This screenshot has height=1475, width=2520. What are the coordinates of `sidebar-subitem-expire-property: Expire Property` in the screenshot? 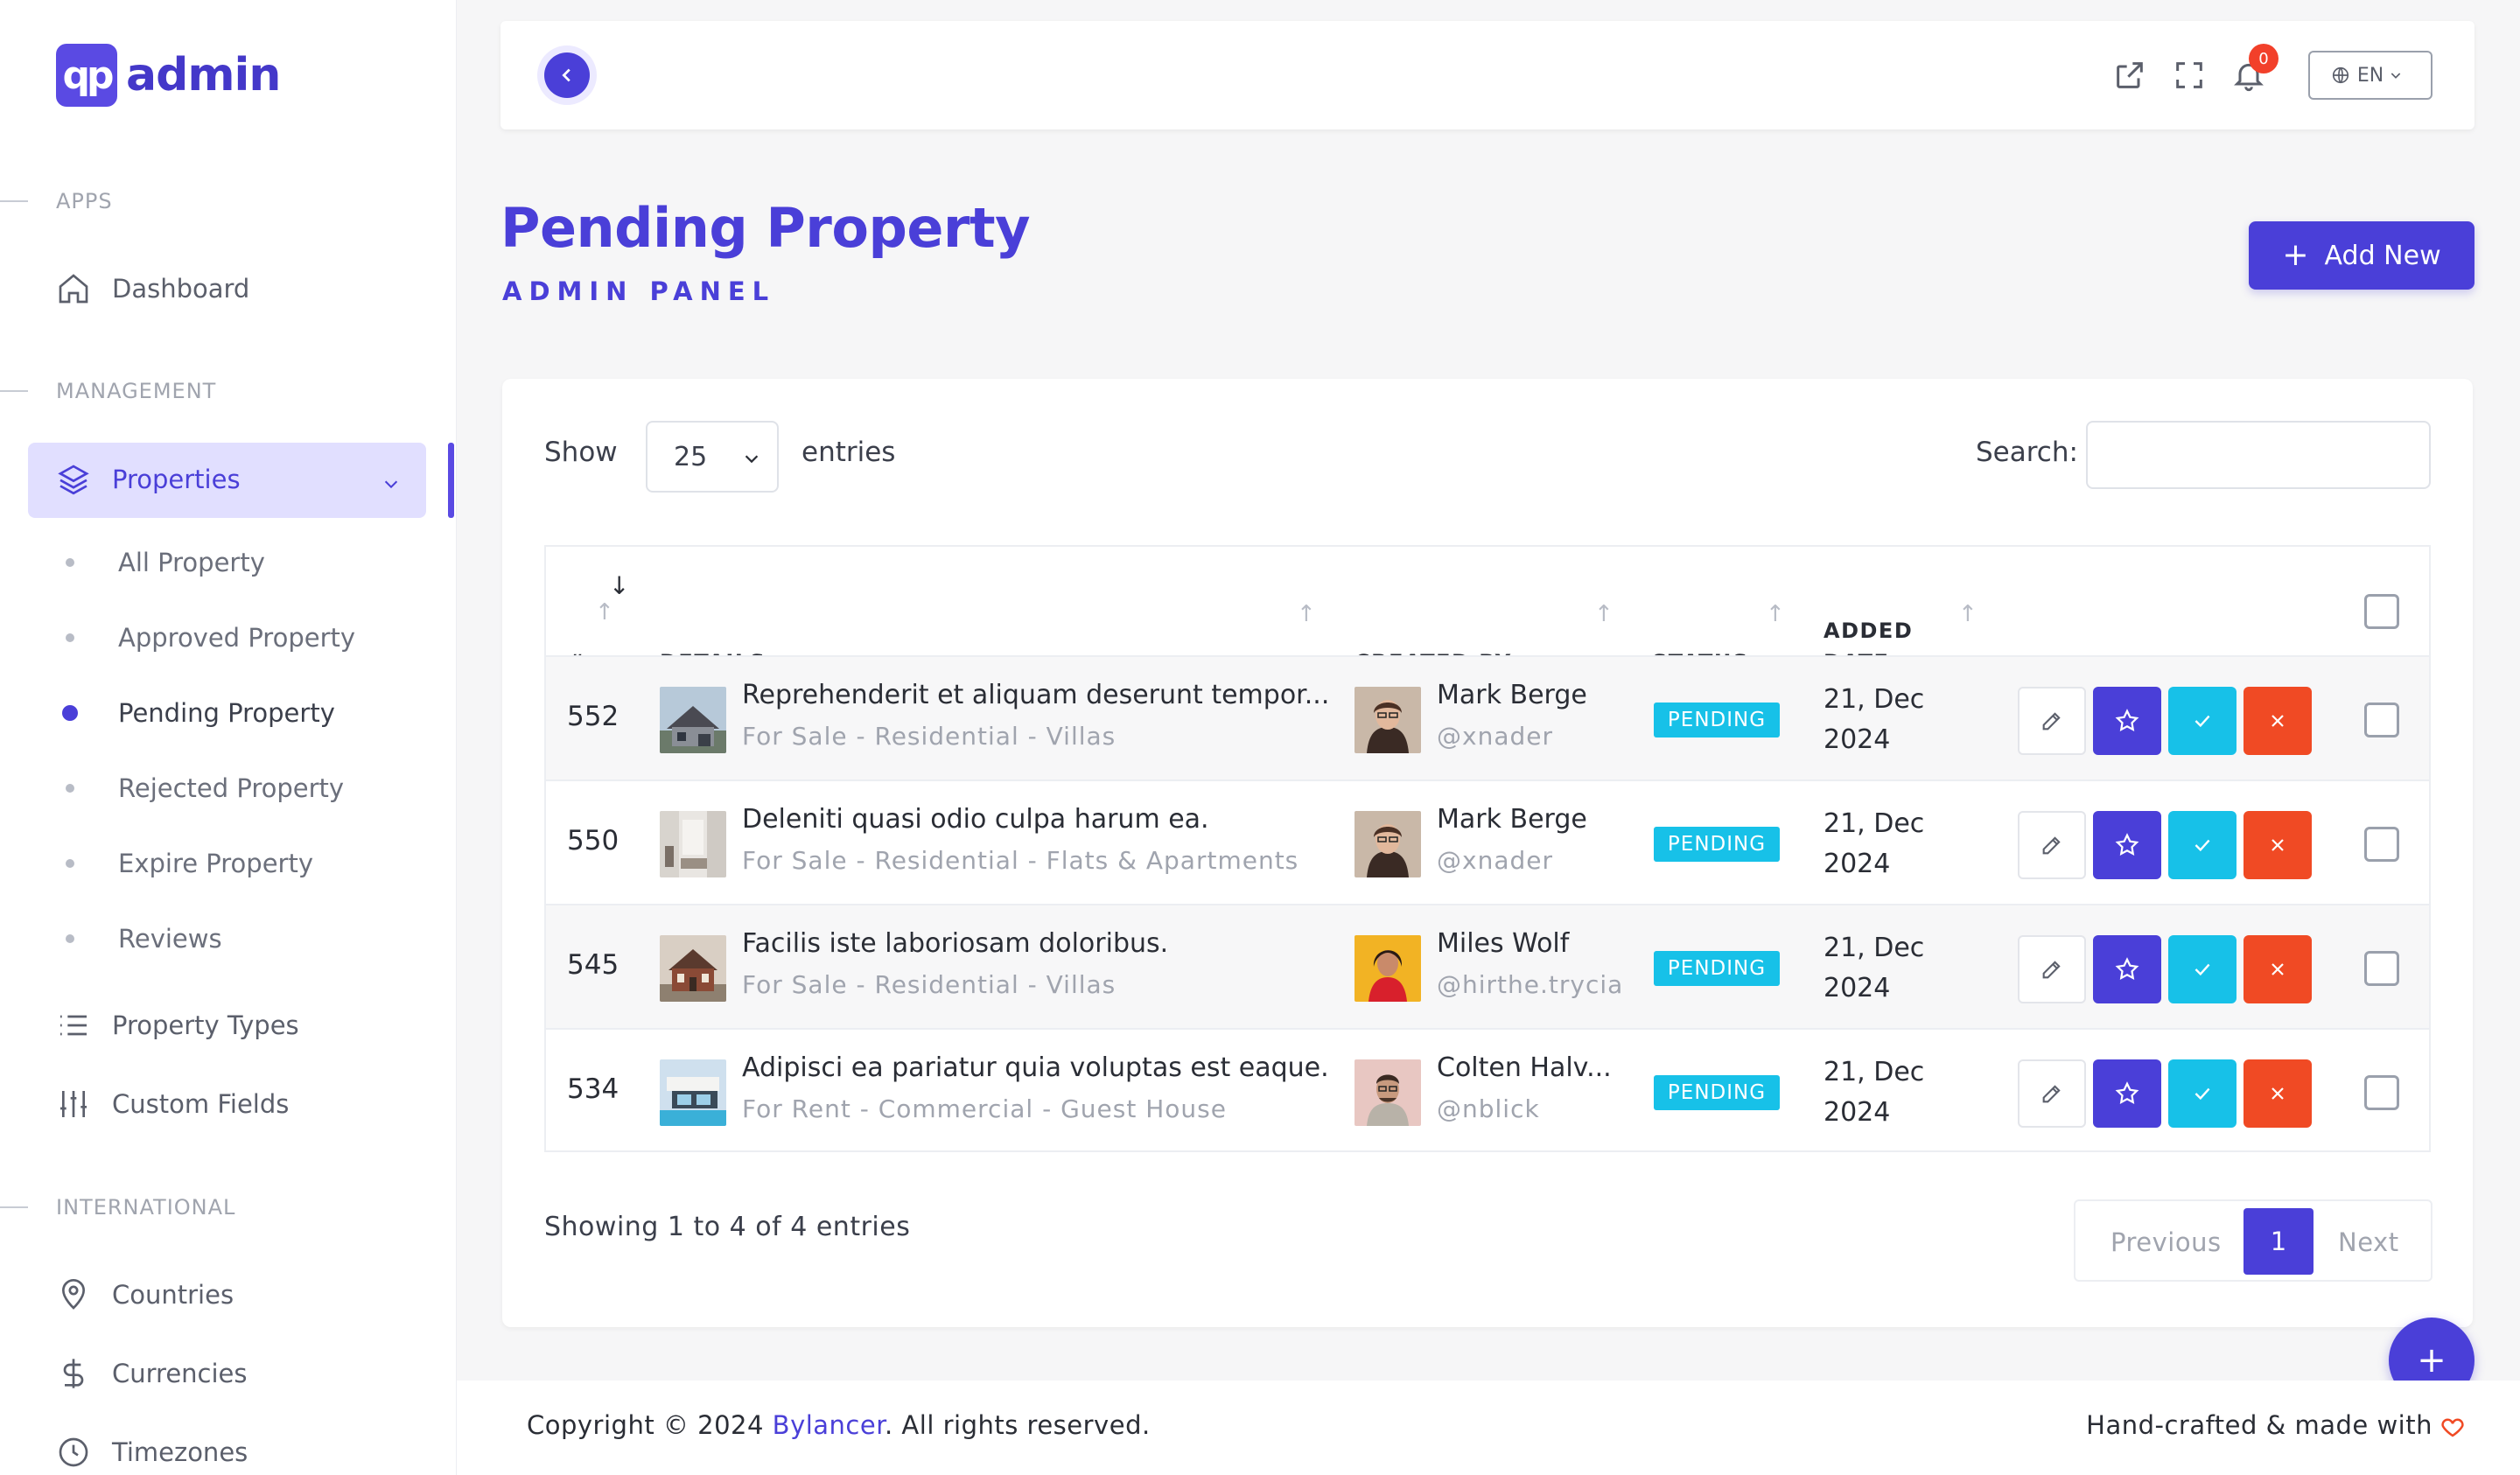 It's located at (184, 863).